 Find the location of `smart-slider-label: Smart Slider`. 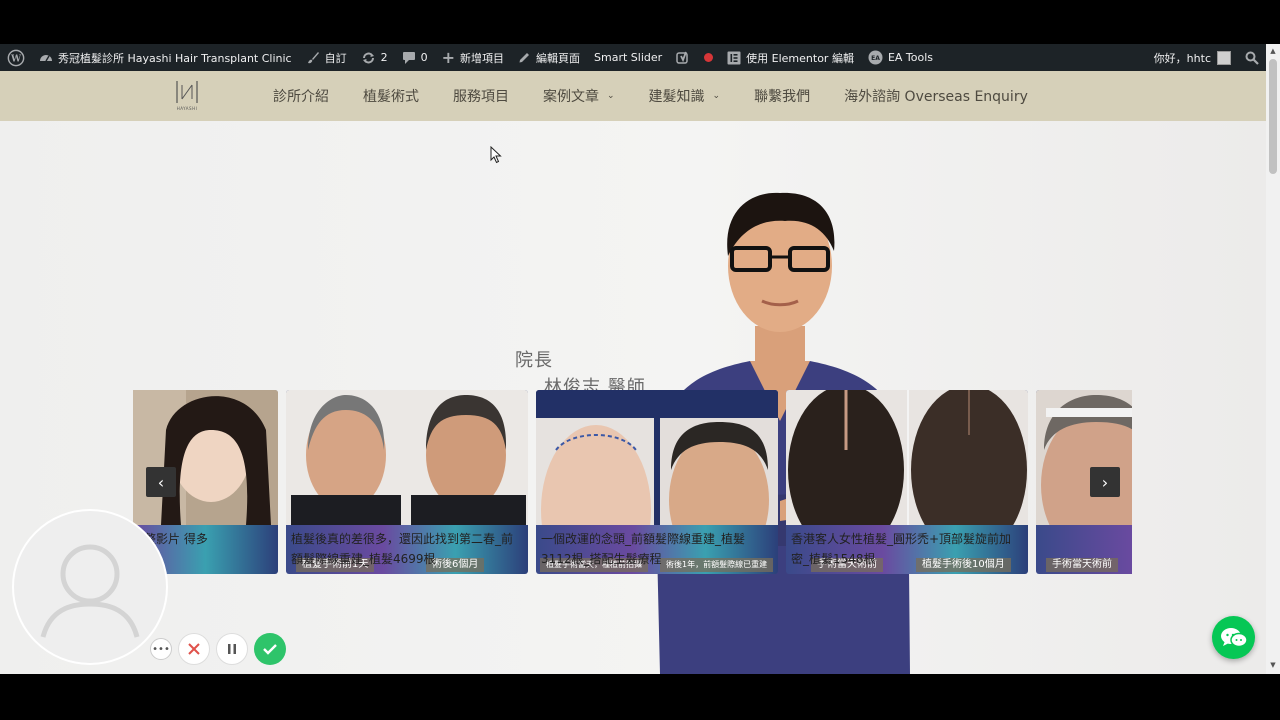

smart-slider-label: Smart Slider is located at coordinates (628, 57).